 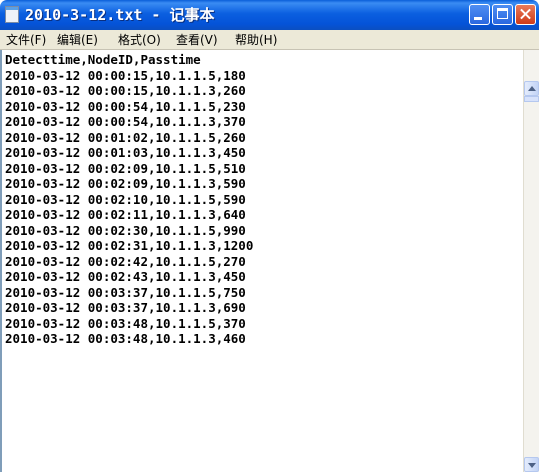 I want to click on text-line: 2010-03-12 00:02:10,10.1.1.5,590, so click(x=125, y=199).